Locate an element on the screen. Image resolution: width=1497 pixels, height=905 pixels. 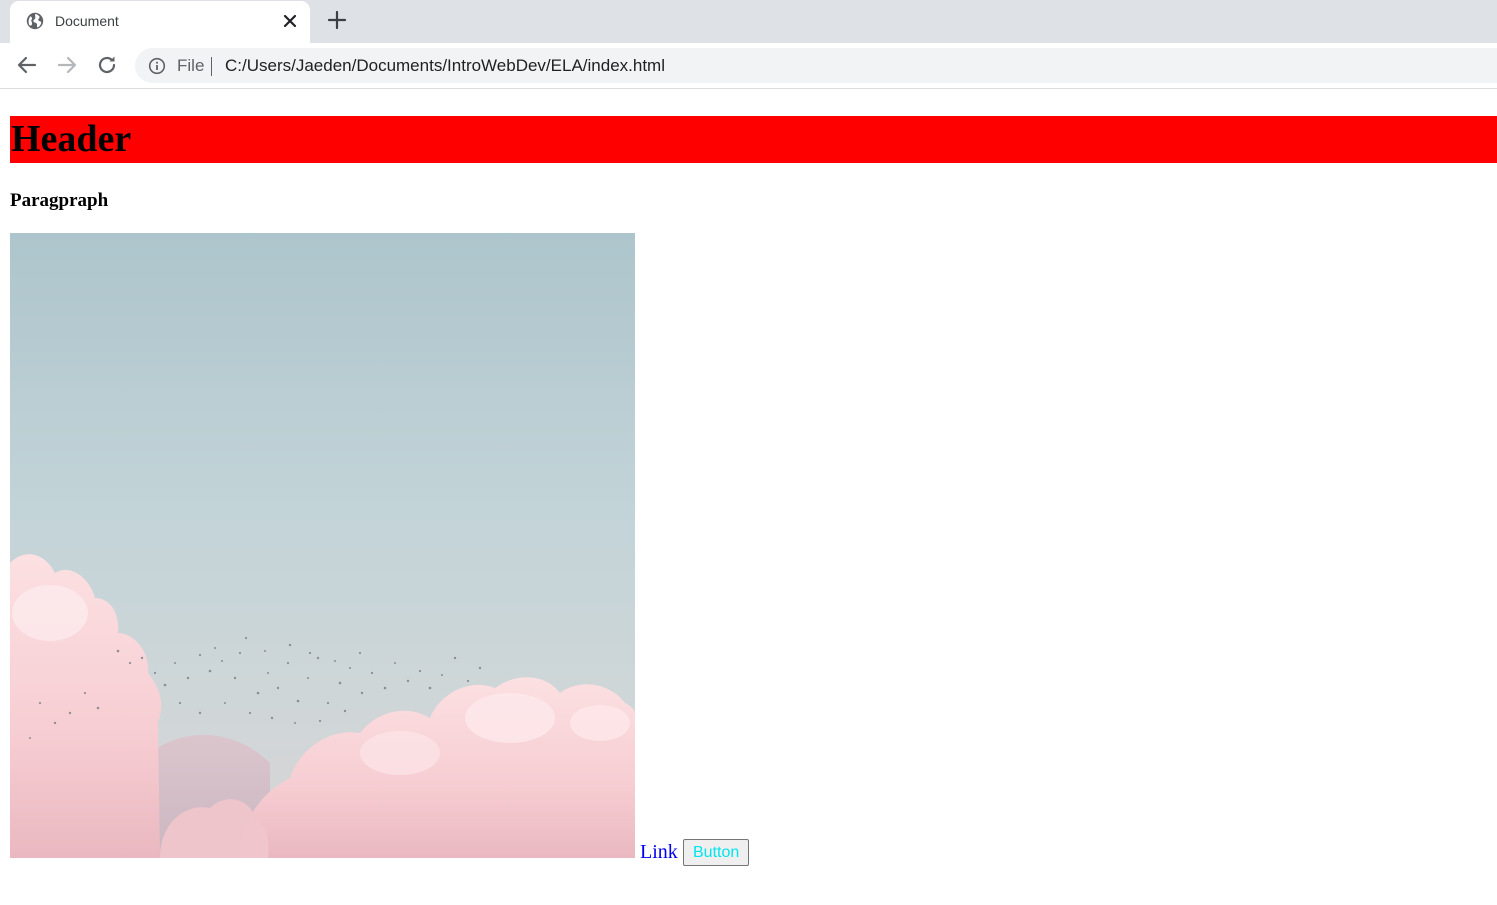
globe-icon is located at coordinates (35, 21).